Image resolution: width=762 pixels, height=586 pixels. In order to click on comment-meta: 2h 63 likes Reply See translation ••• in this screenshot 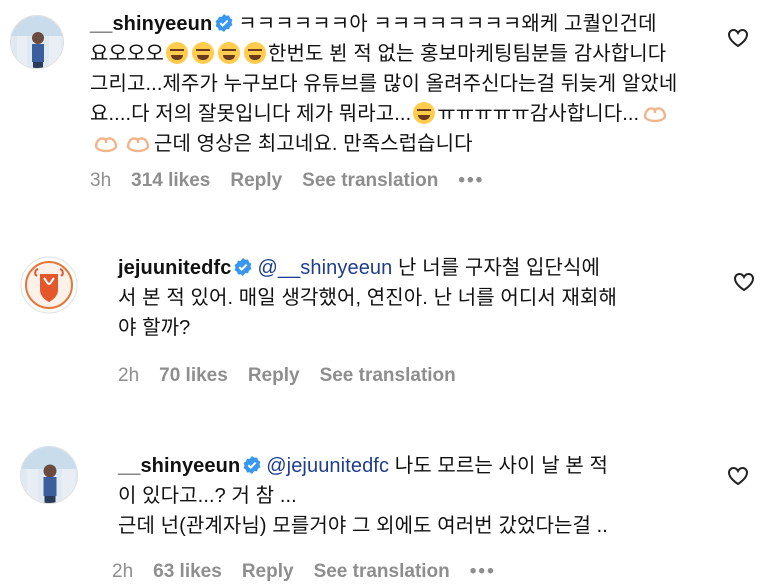, I will do `click(314, 572)`.